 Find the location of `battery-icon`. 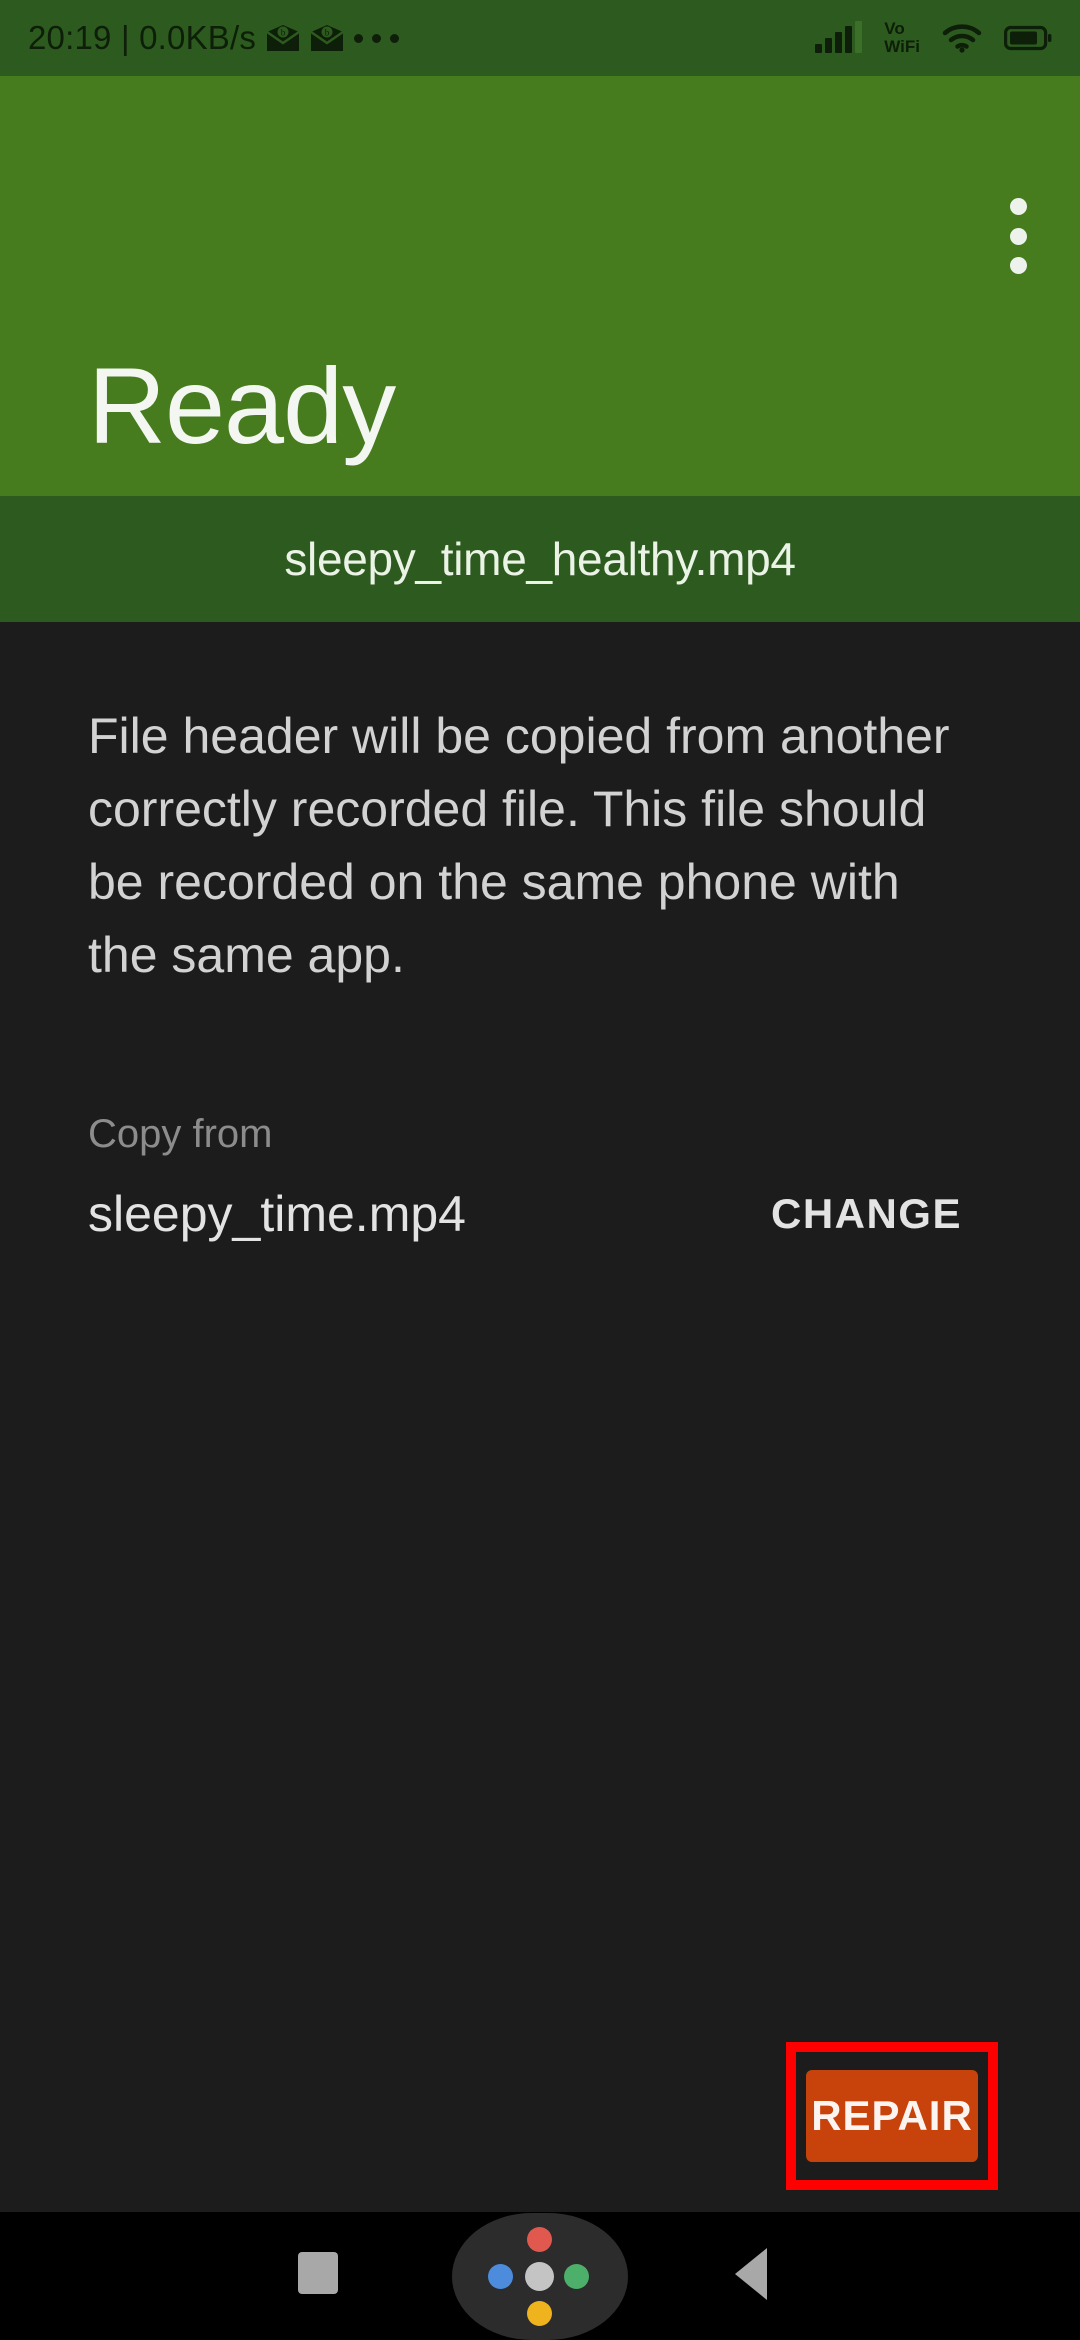

battery-icon is located at coordinates (1028, 38).